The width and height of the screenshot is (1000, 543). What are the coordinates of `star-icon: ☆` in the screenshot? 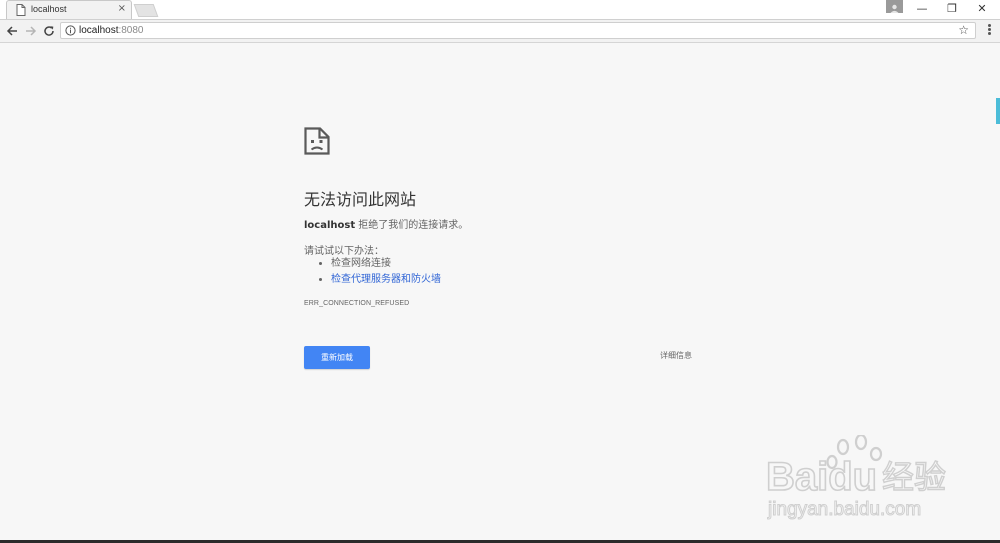 It's located at (963, 30).